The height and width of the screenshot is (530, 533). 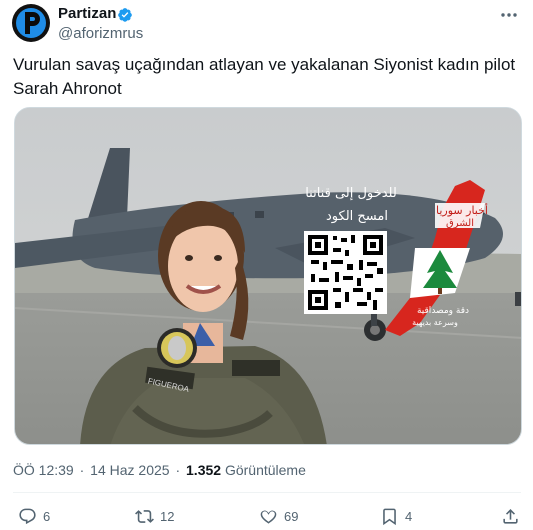 What do you see at coordinates (87, 13) in the screenshot?
I see `display-name: Partizan` at bounding box center [87, 13].